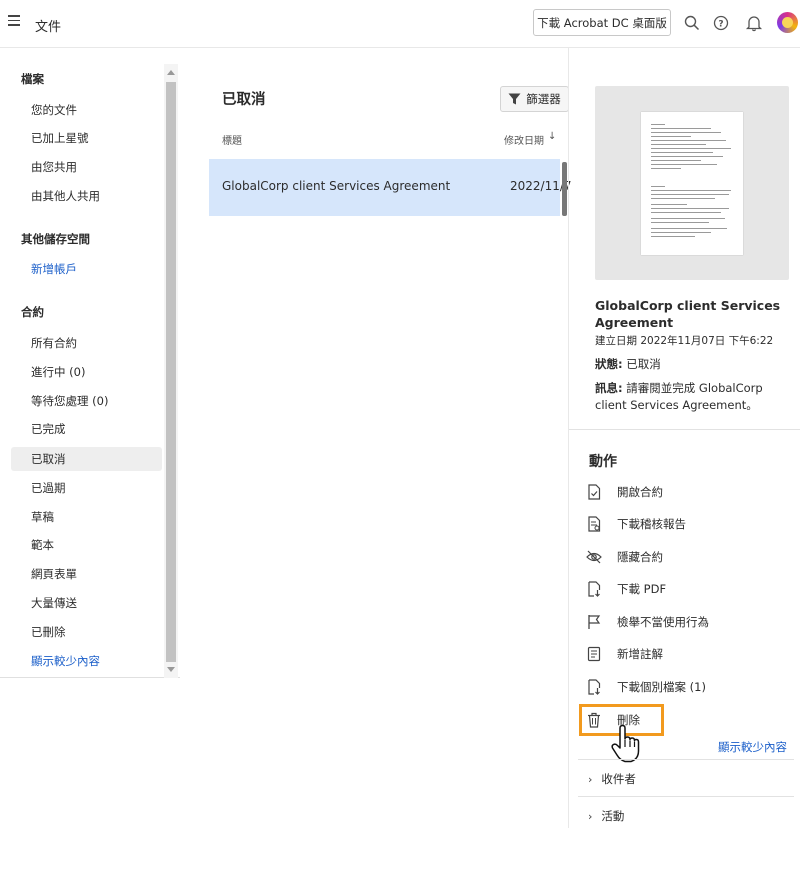  I want to click on activity-label: 活動, so click(613, 816).